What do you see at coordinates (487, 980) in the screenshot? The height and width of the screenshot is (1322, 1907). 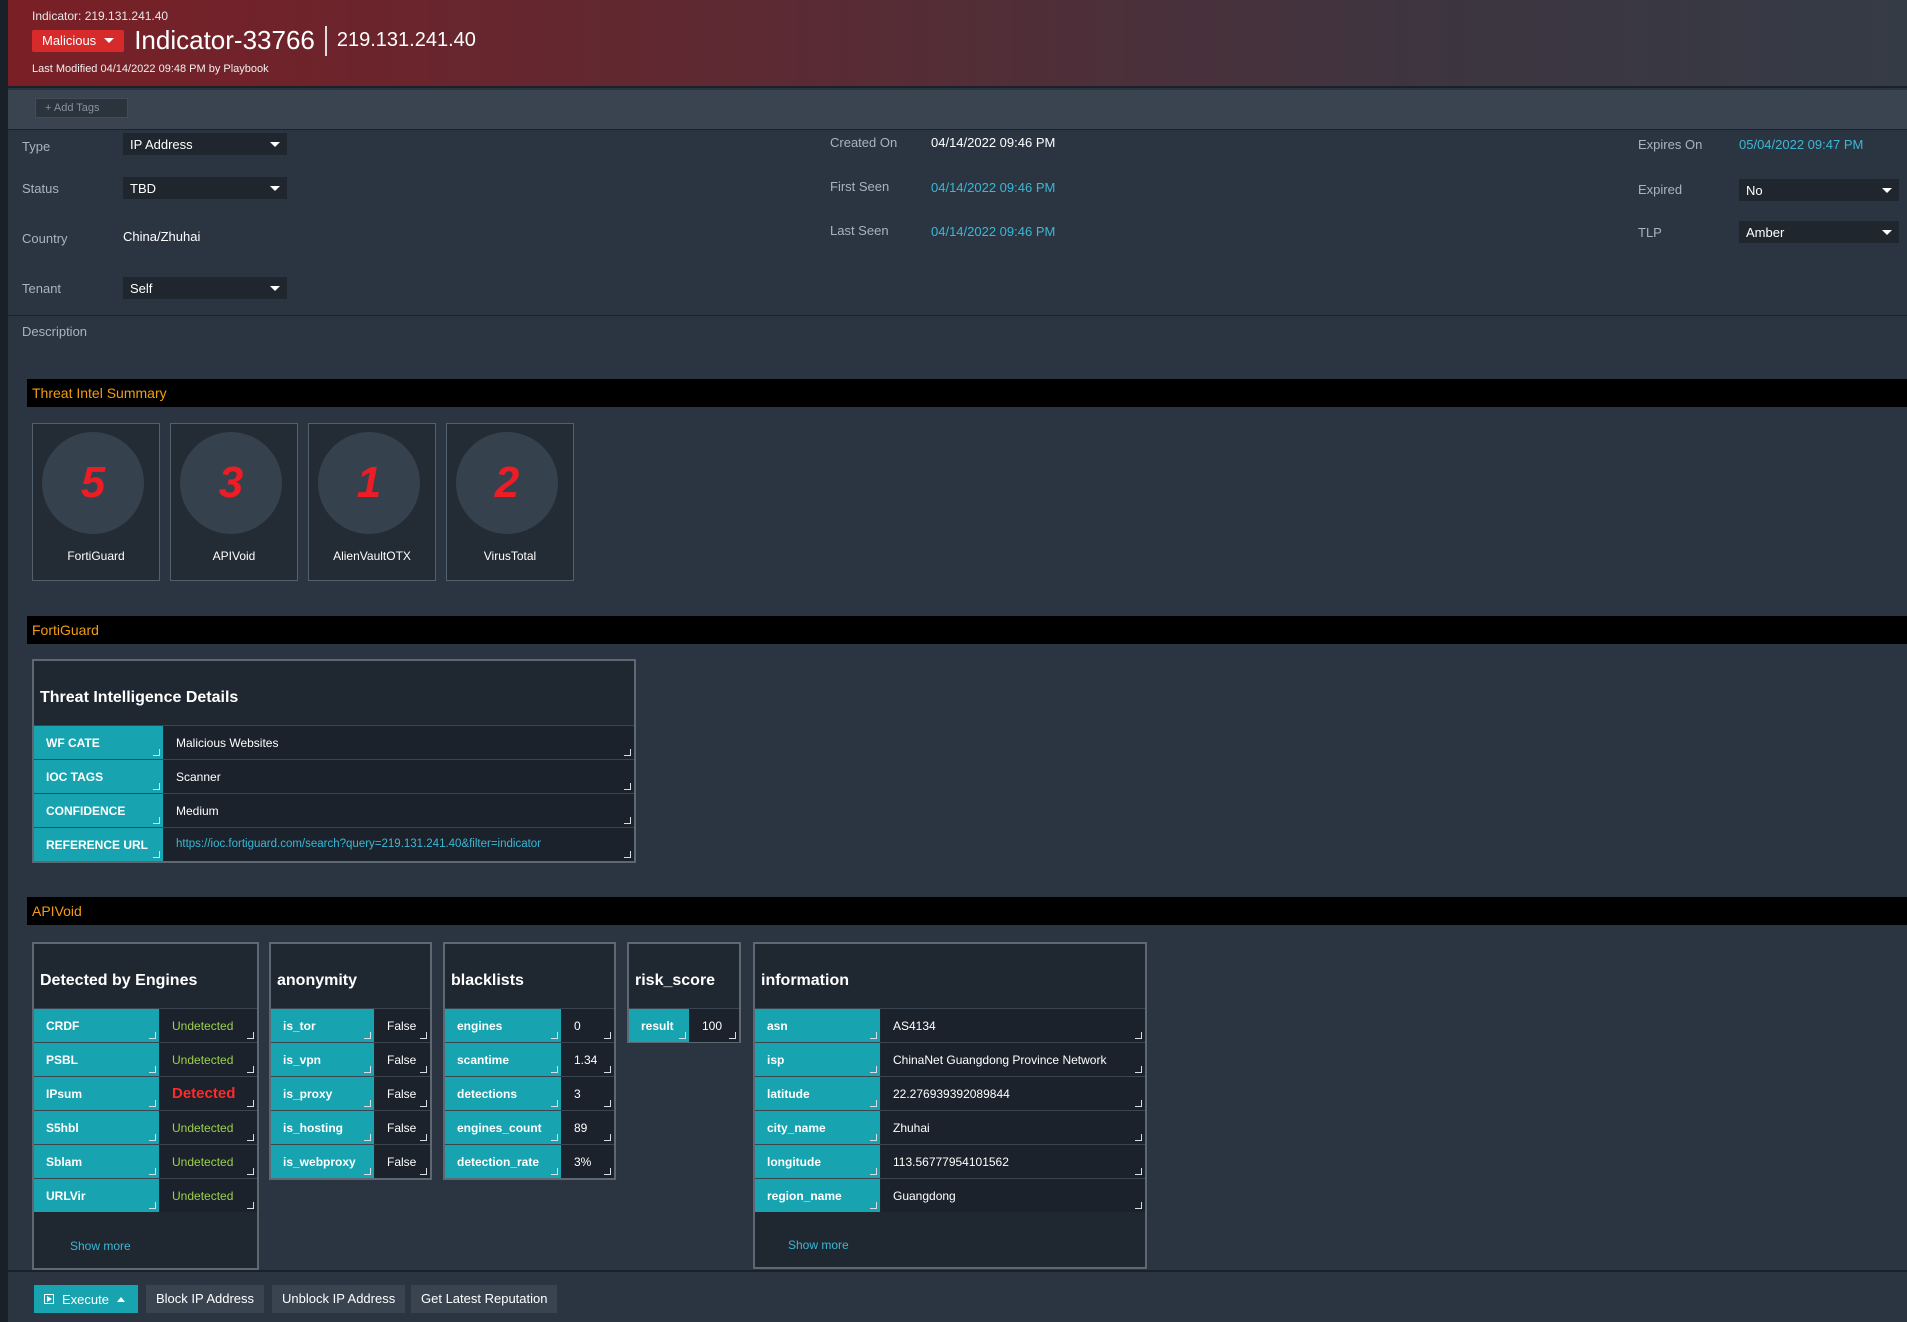 I see `table-title: blacklists` at bounding box center [487, 980].